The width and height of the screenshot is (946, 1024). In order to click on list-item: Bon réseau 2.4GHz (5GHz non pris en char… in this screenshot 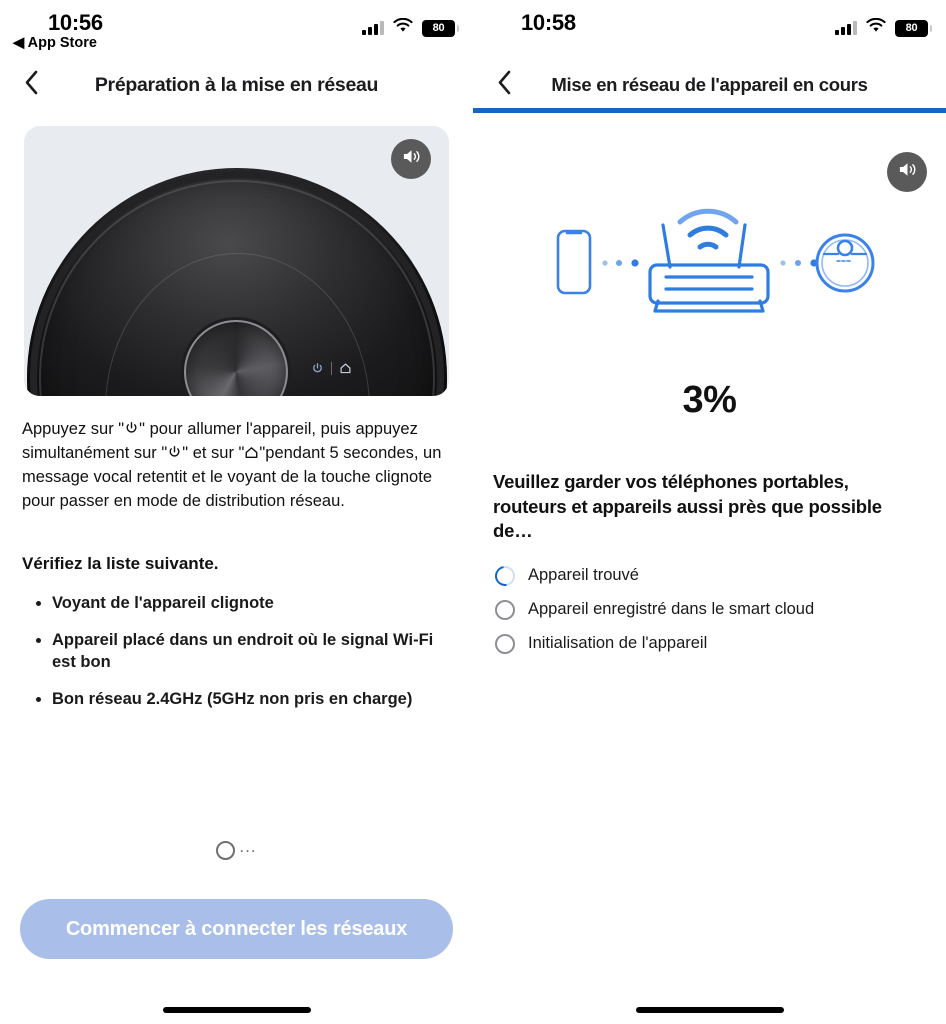, I will do `click(243, 699)`.